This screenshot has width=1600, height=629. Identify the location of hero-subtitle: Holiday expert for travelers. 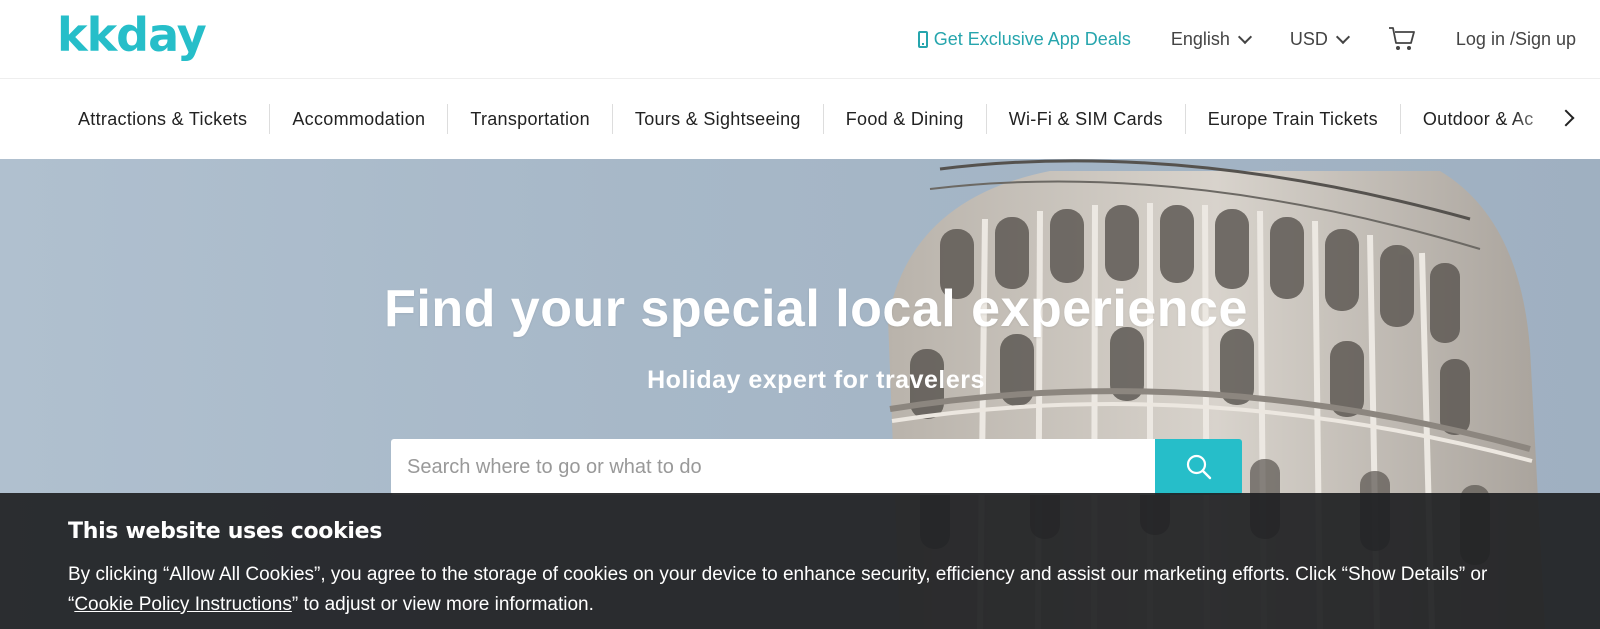
(816, 380).